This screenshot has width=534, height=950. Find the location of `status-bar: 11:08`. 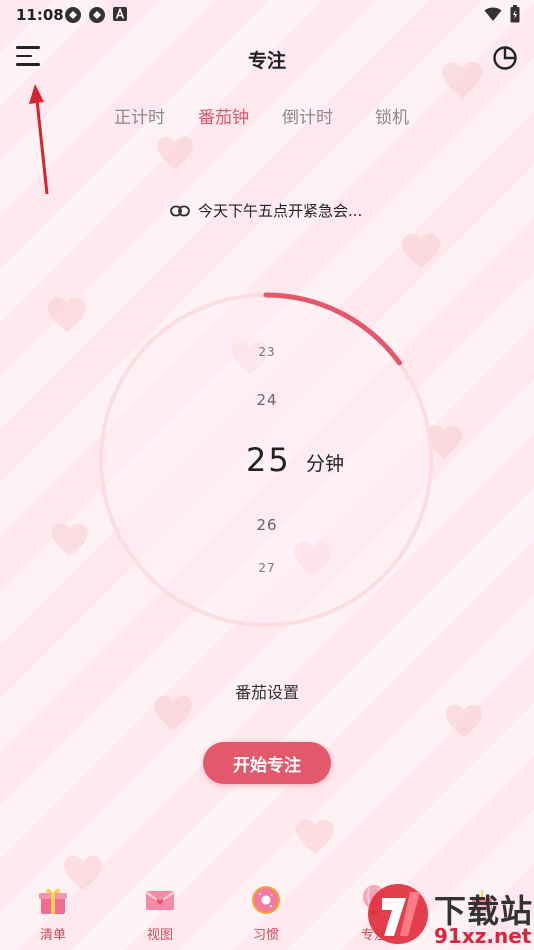

status-bar: 11:08 is located at coordinates (267, 15).